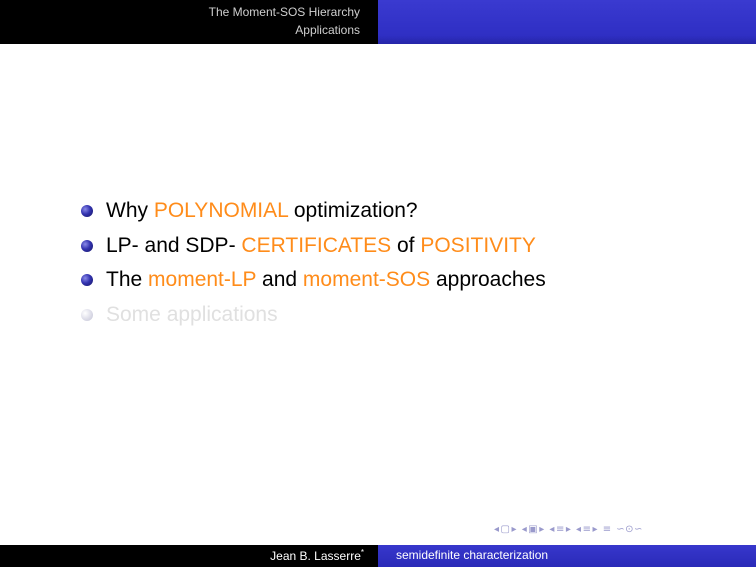  Describe the element at coordinates (353, 210) in the screenshot. I see `outline-text: optimization?` at that location.